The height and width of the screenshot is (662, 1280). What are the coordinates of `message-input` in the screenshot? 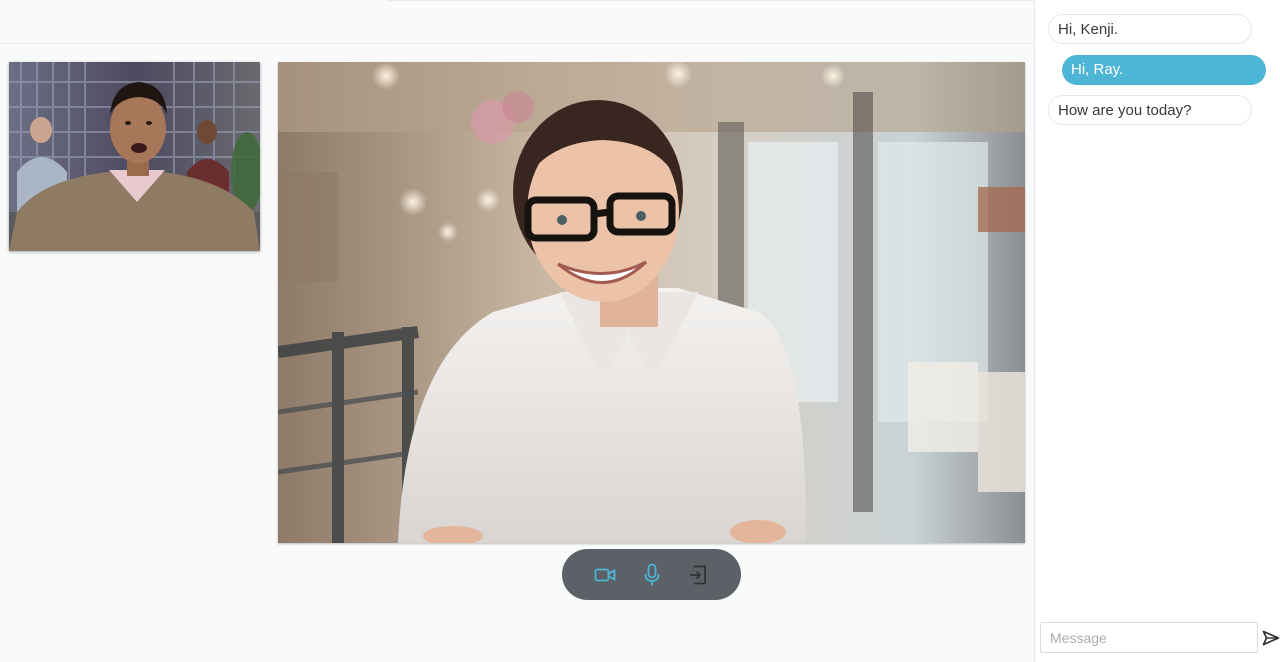 It's located at (1149, 637).